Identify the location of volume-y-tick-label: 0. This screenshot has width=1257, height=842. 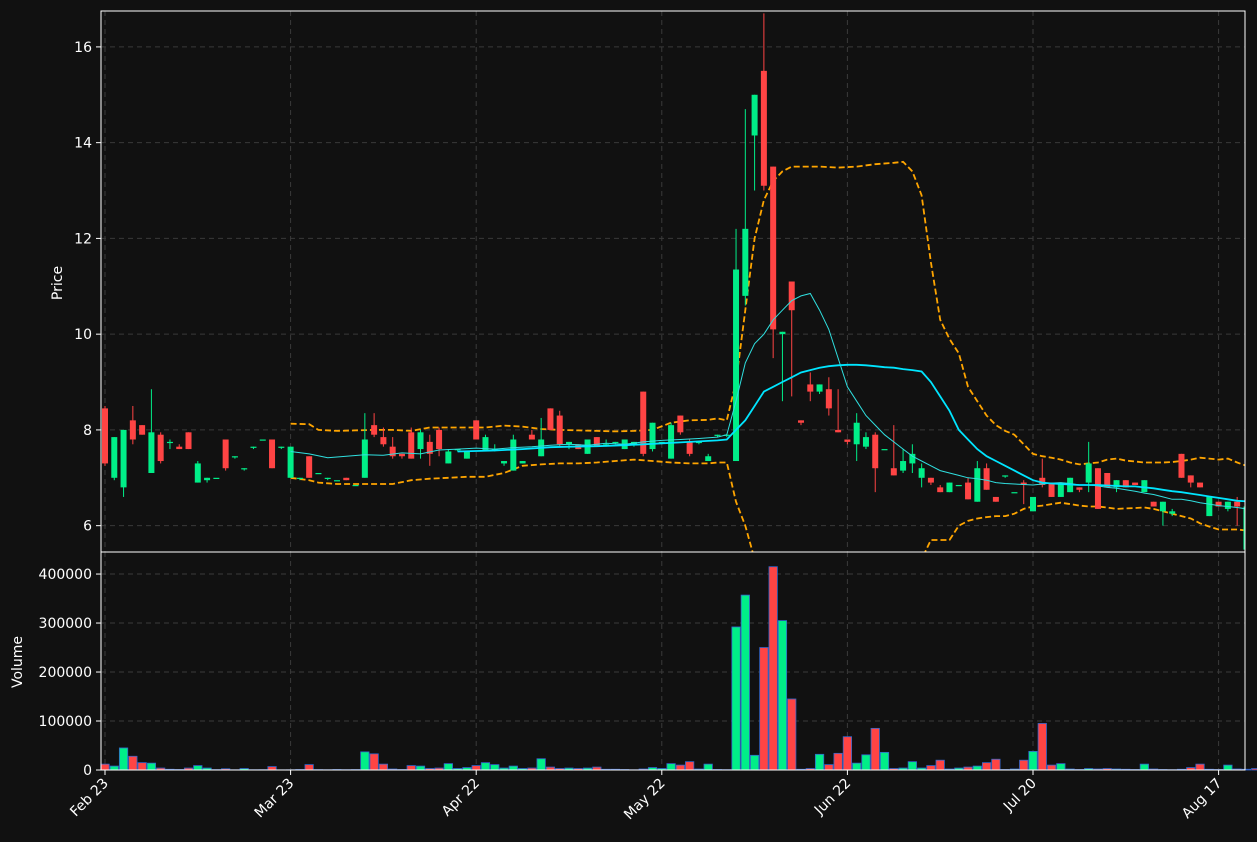
(87, 771).